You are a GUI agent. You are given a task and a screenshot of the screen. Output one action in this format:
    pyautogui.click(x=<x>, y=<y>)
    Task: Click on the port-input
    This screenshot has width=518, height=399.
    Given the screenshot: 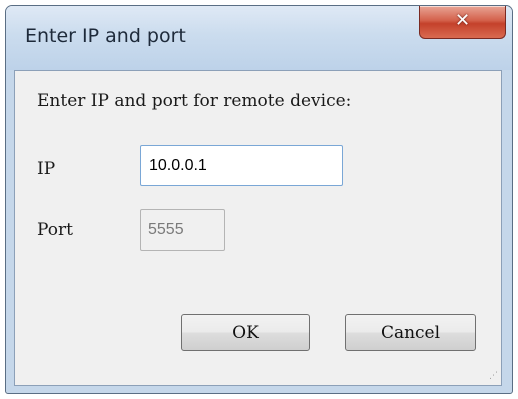 What is the action you would take?
    pyautogui.click(x=182, y=230)
    